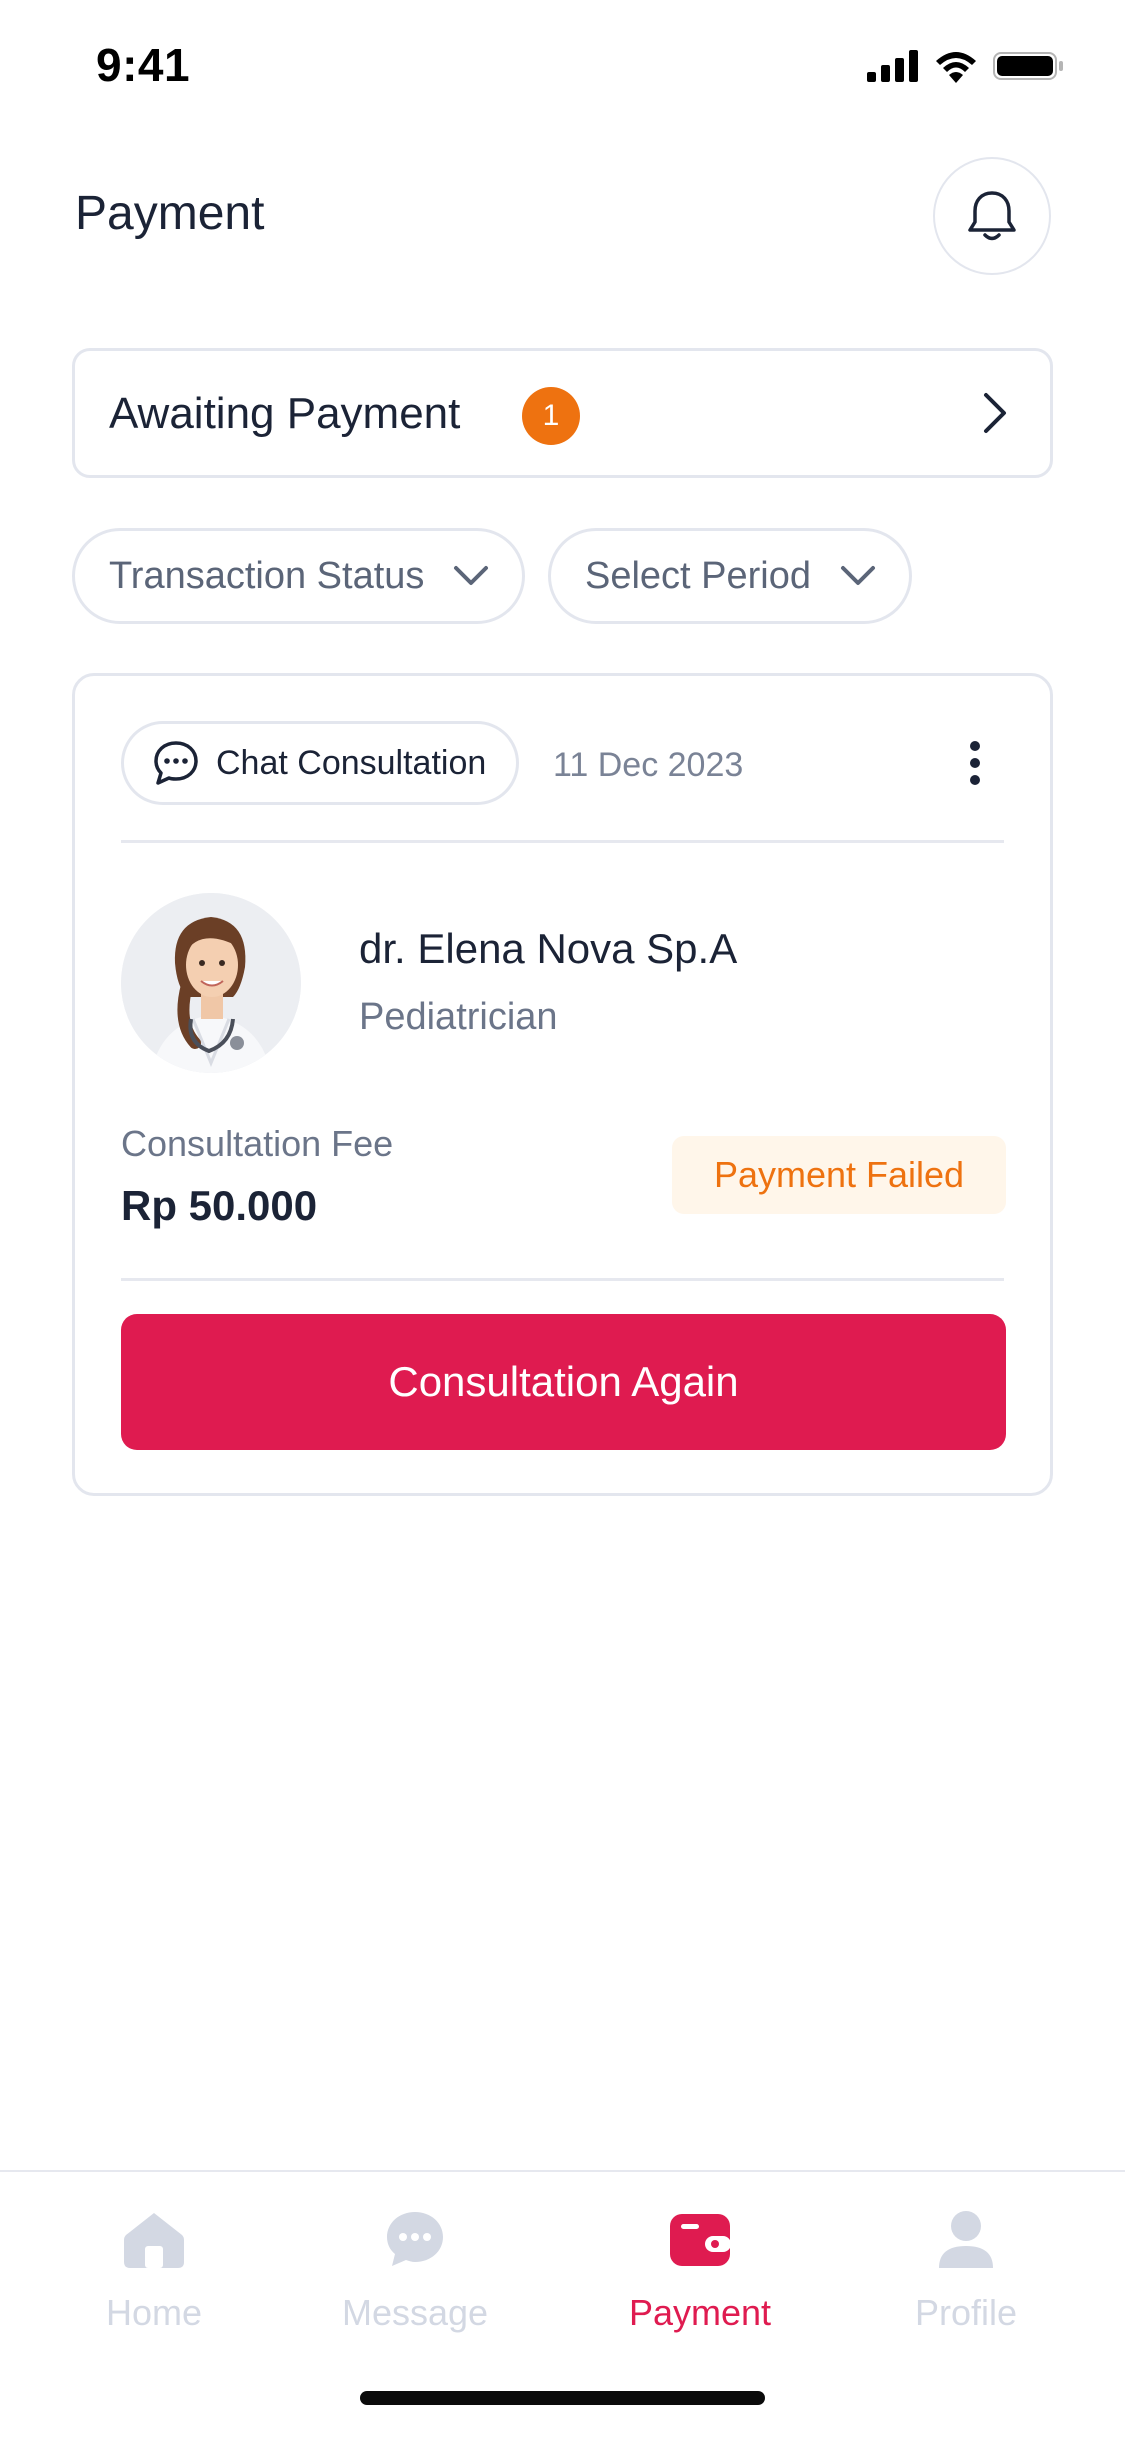 The height and width of the screenshot is (2438, 1125). Describe the element at coordinates (267, 575) in the screenshot. I see `transaction-status-label: Transaction Status` at that location.